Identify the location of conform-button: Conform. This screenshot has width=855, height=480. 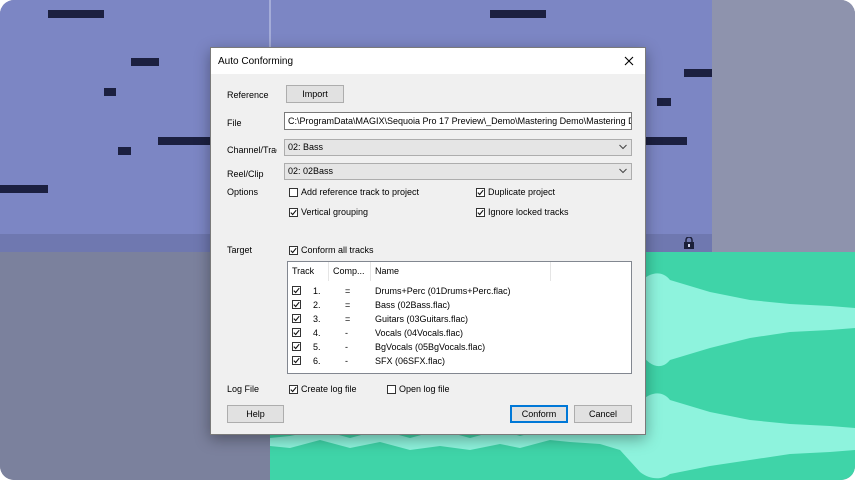
(539, 414).